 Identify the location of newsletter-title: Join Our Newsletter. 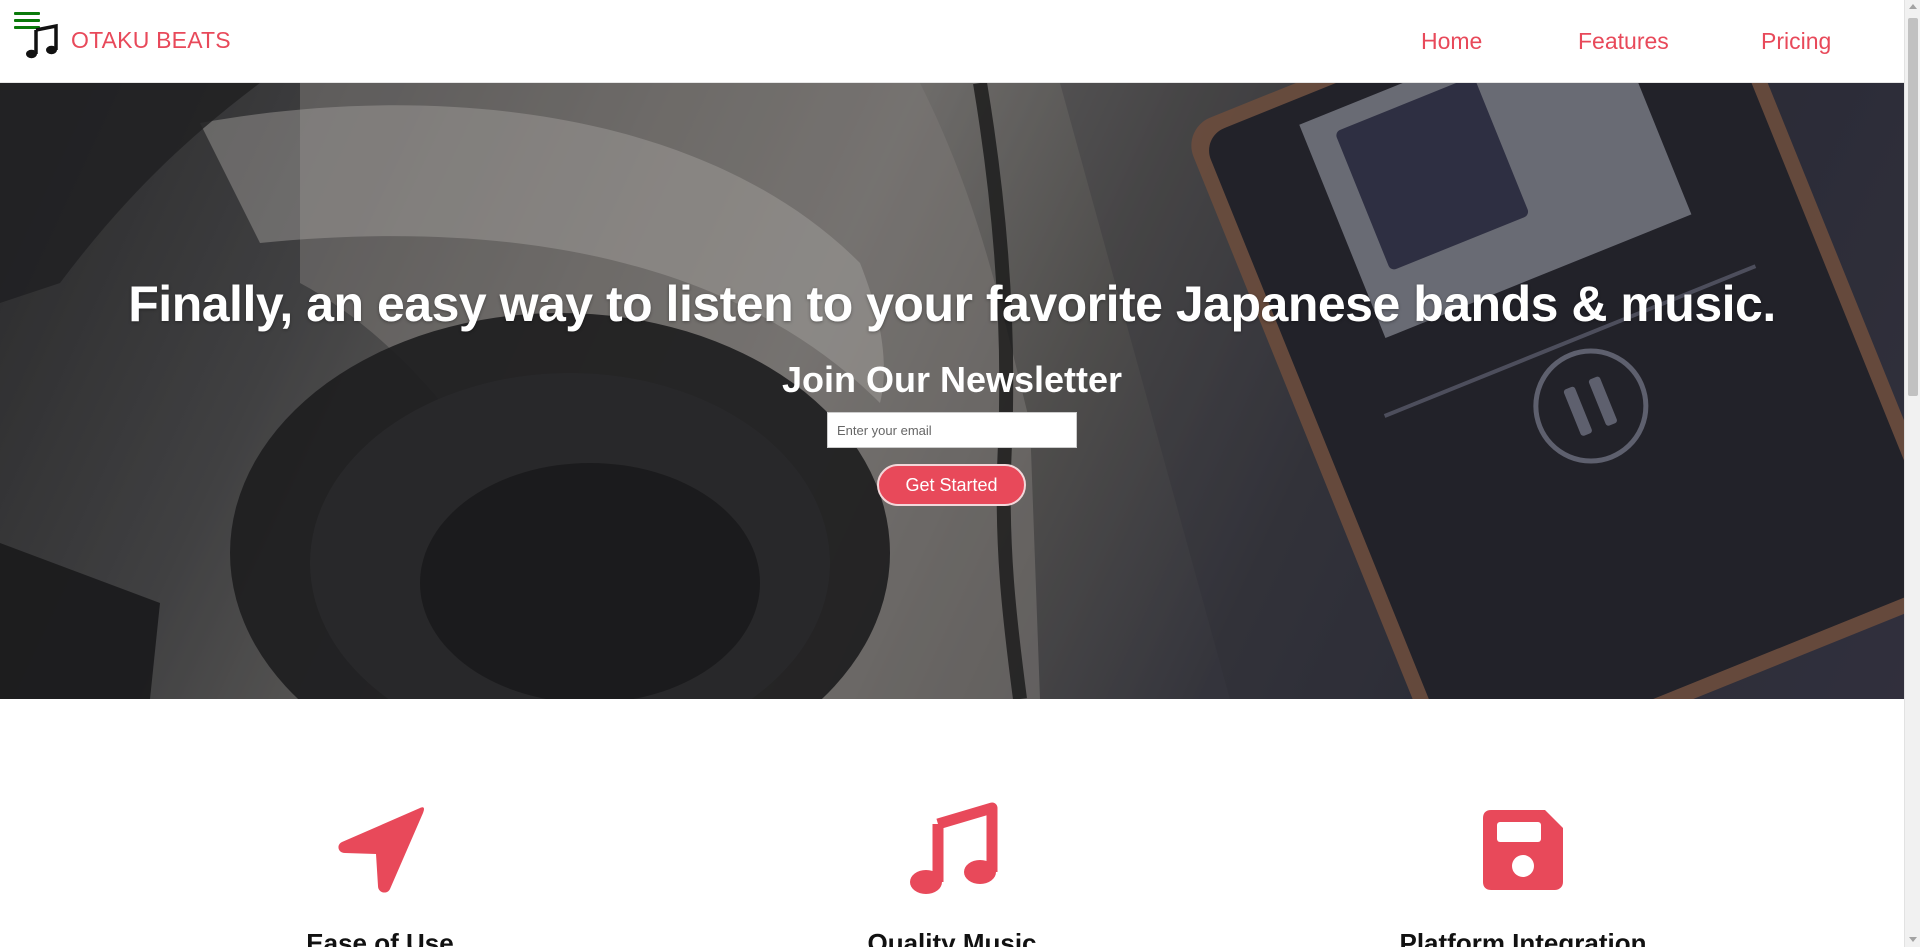
(952, 379).